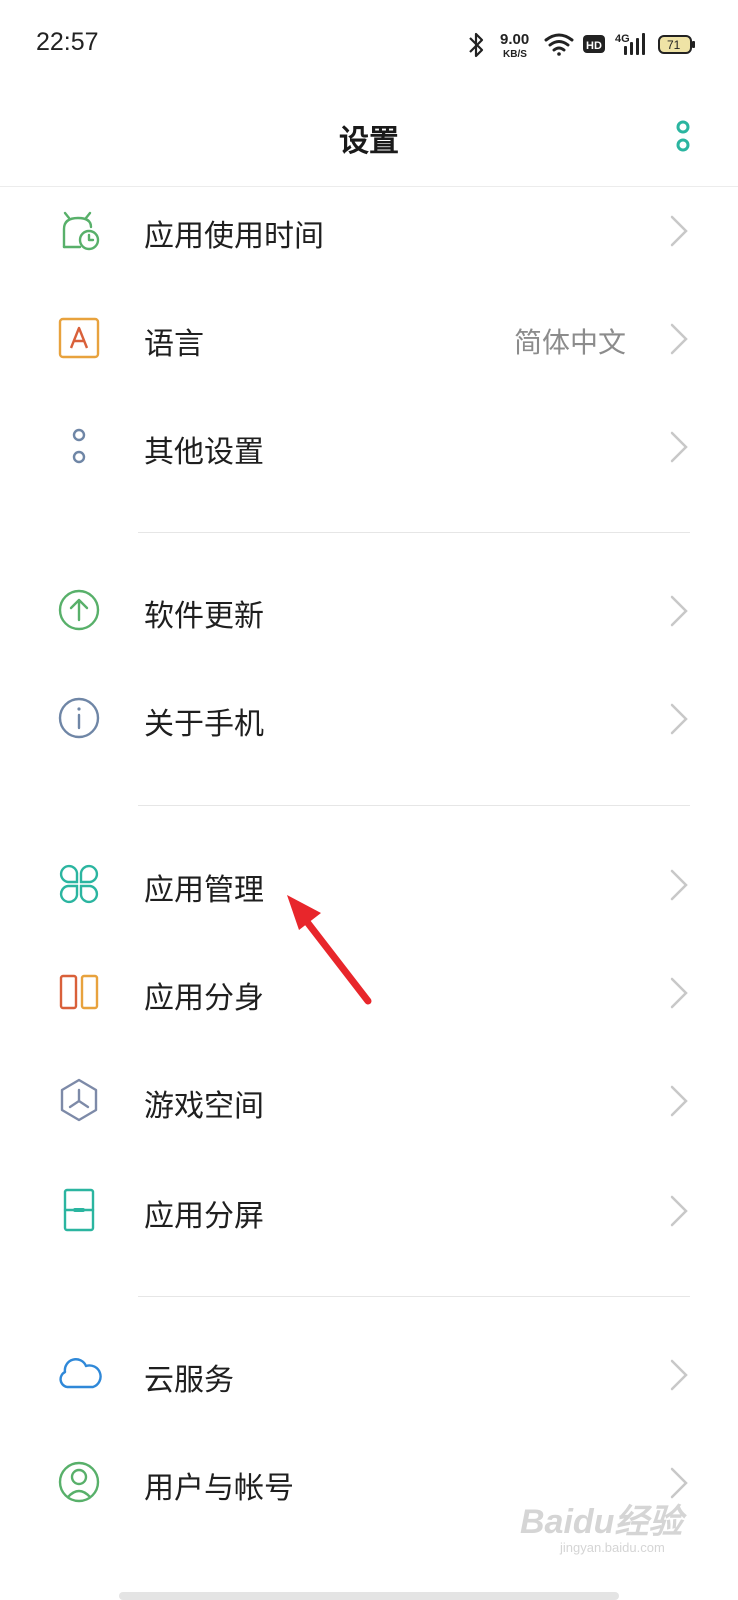 The height and width of the screenshot is (1600, 738). Describe the element at coordinates (80, 1373) in the screenshot. I see `cloud-service-icon` at that location.